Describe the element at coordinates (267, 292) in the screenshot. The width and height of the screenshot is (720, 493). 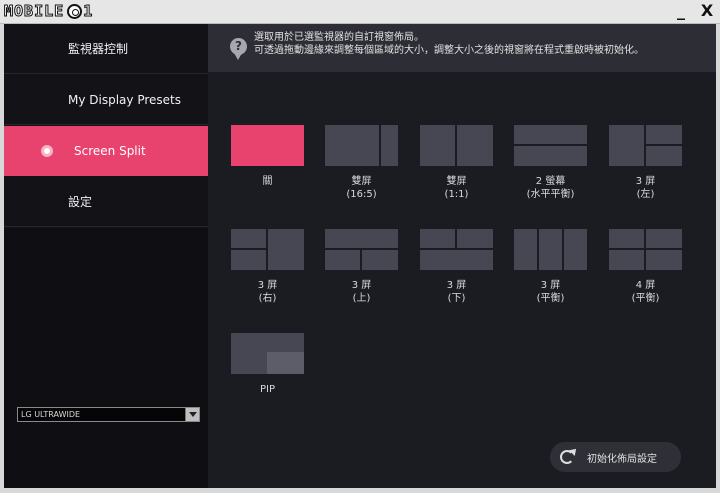
I see `layout-label: 3 屏 (右)` at that location.